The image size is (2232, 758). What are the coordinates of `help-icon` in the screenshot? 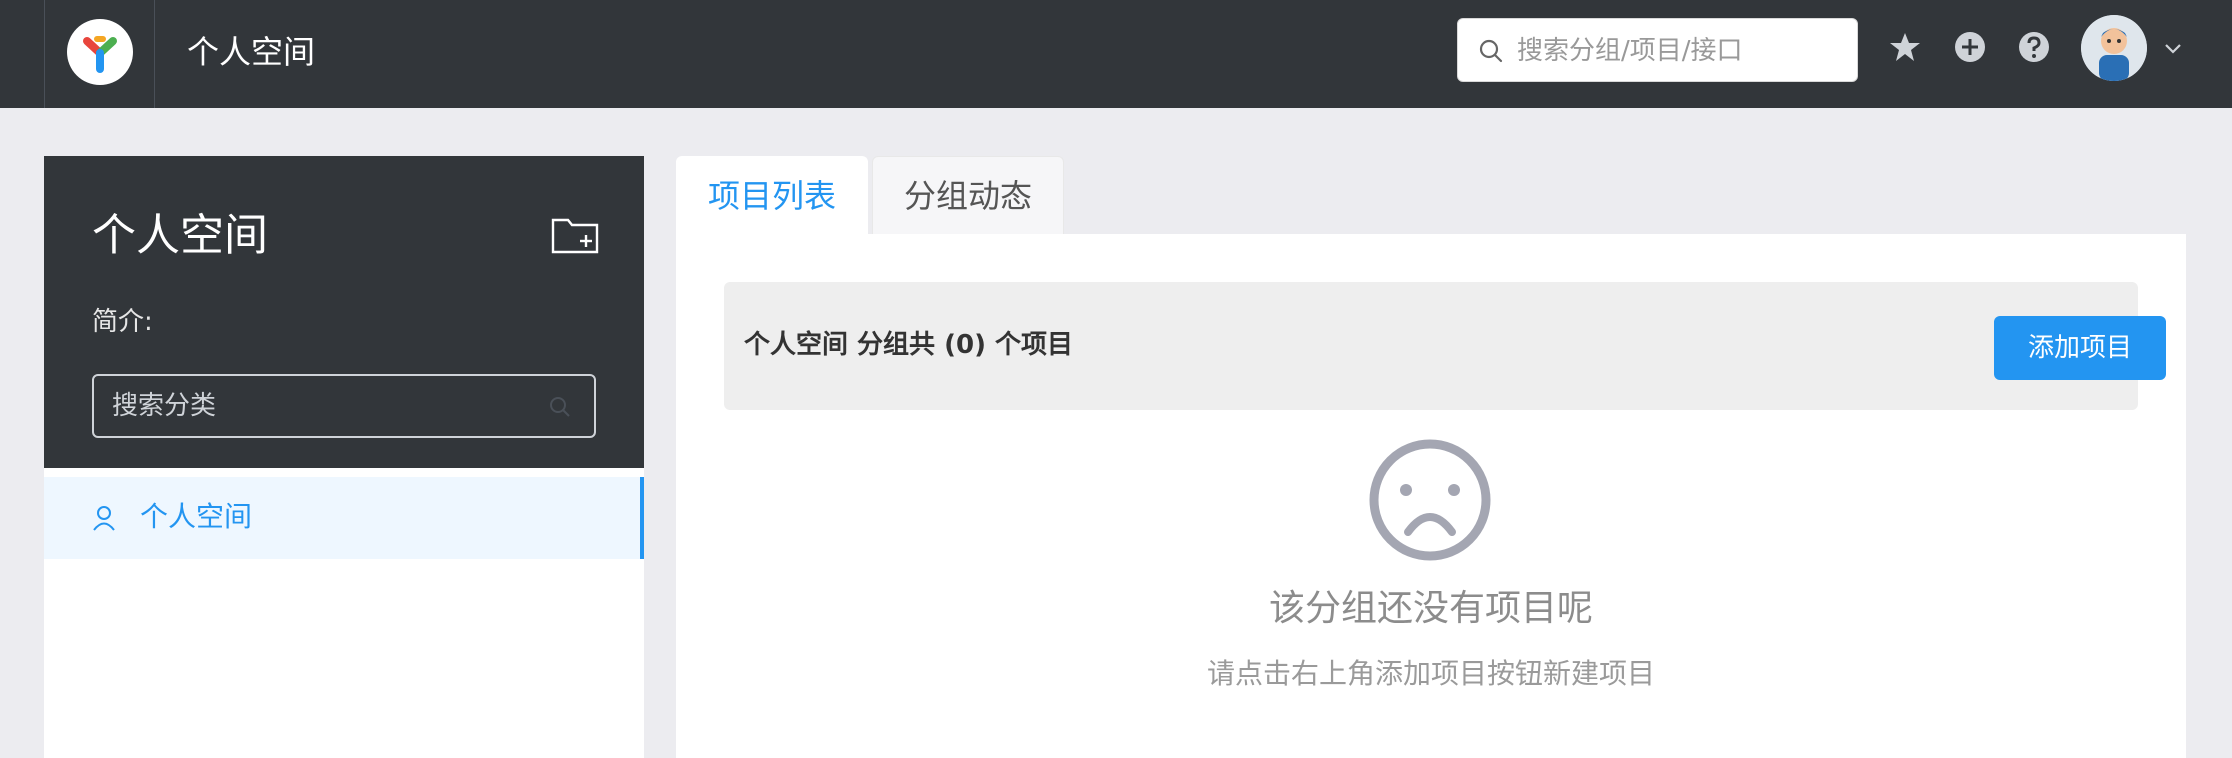 It's located at (2034, 47).